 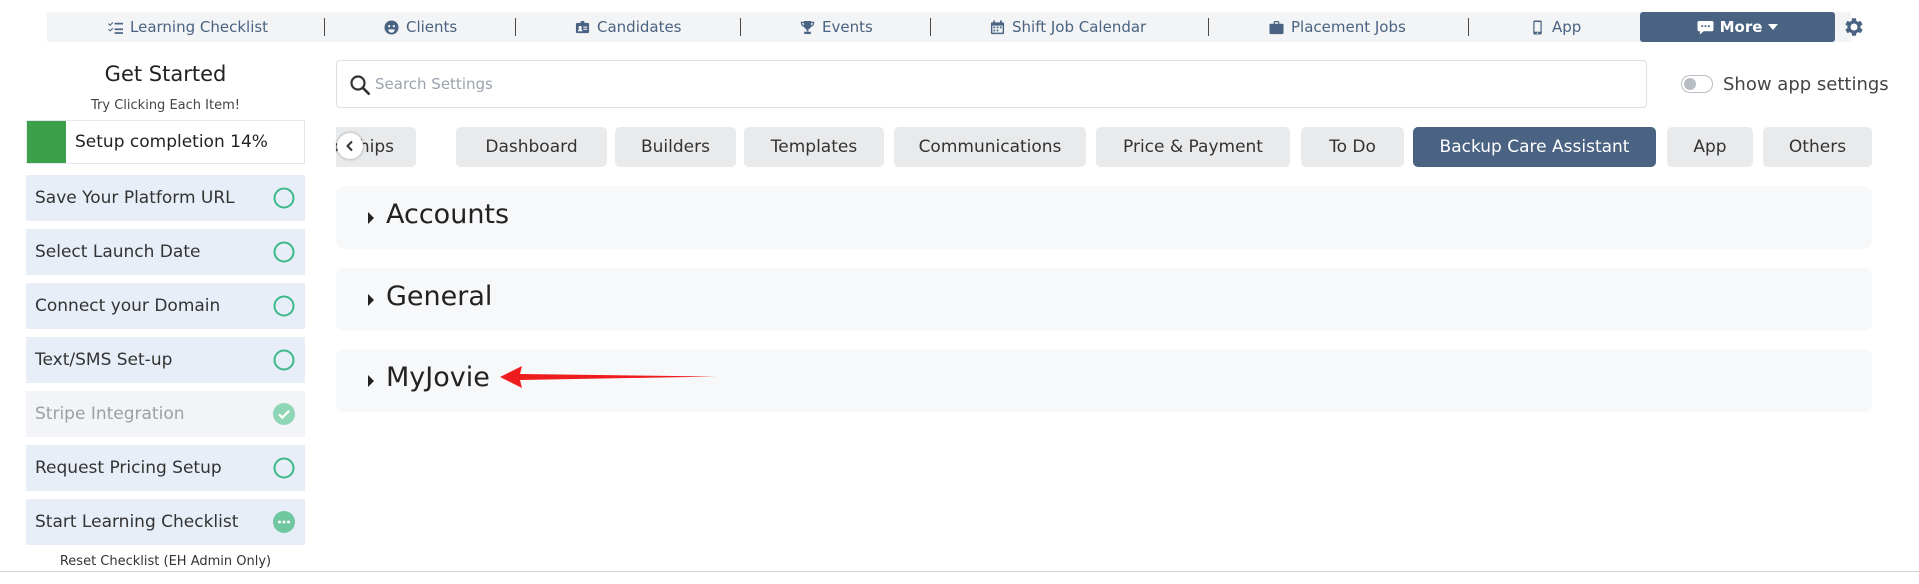 I want to click on tab-label: App, so click(x=1710, y=147).